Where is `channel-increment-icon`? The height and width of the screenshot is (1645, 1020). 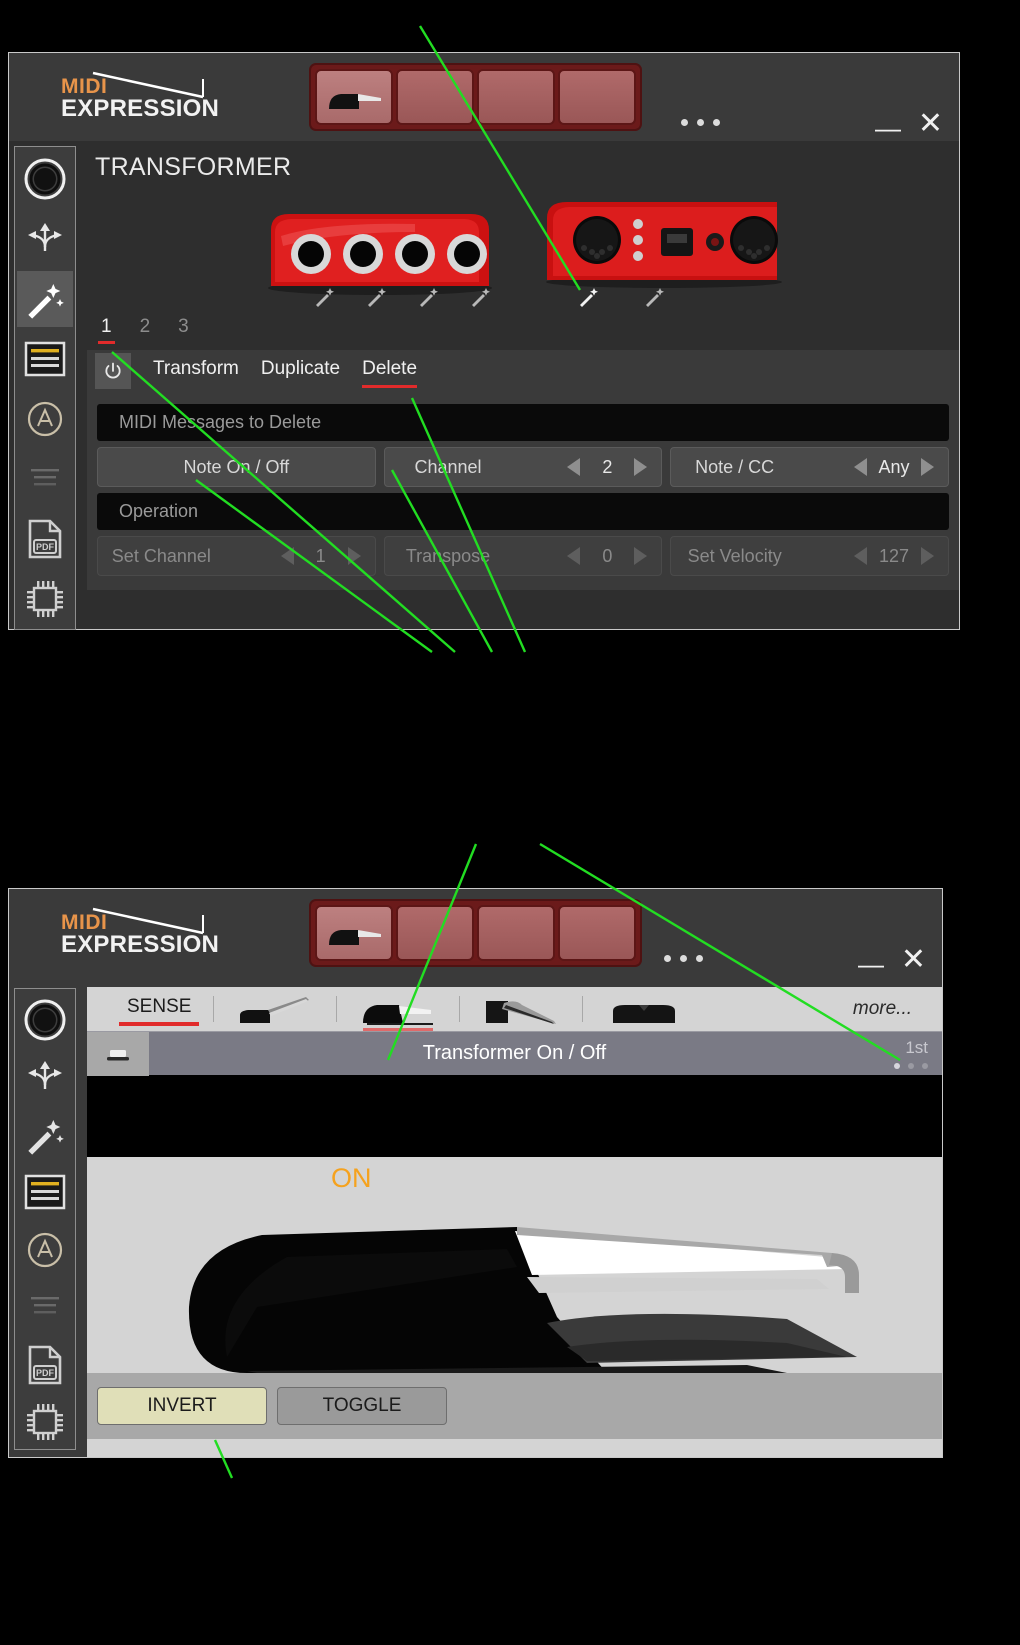
channel-increment-icon is located at coordinates (641, 467).